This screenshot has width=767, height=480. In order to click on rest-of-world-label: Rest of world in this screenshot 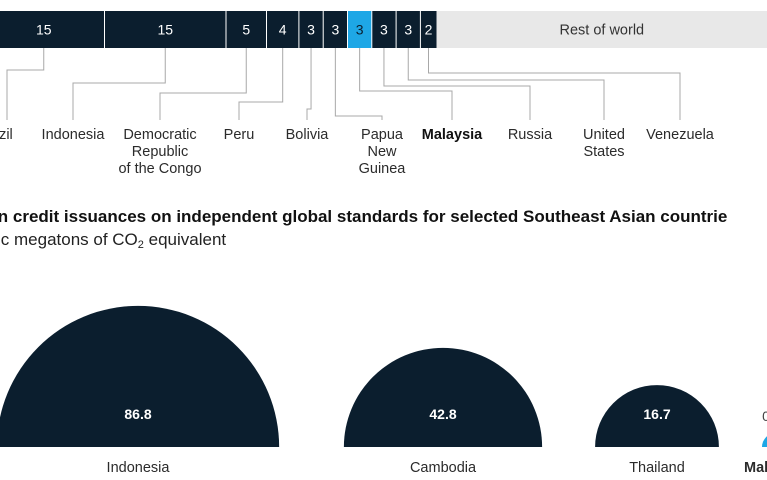, I will do `click(601, 31)`.